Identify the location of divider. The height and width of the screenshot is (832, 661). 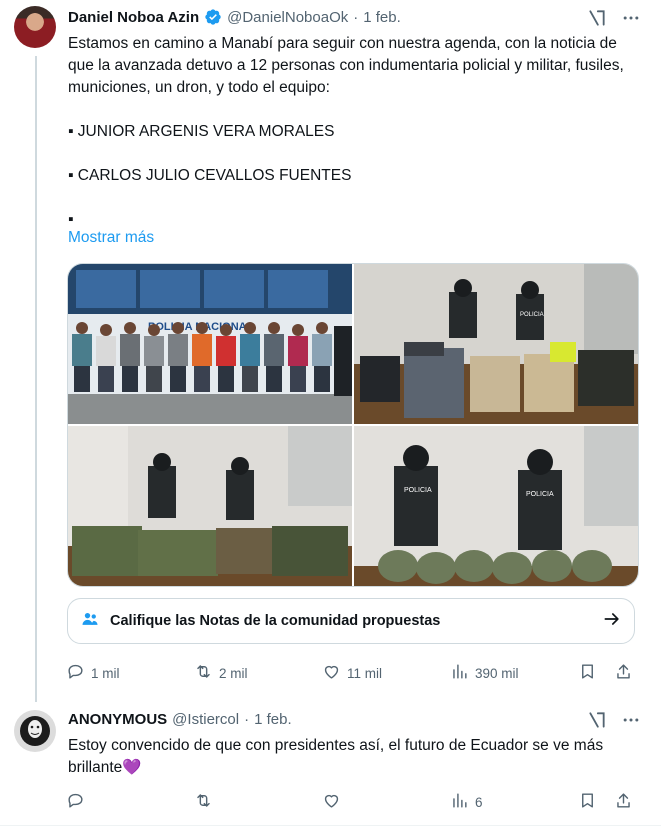
(330, 825).